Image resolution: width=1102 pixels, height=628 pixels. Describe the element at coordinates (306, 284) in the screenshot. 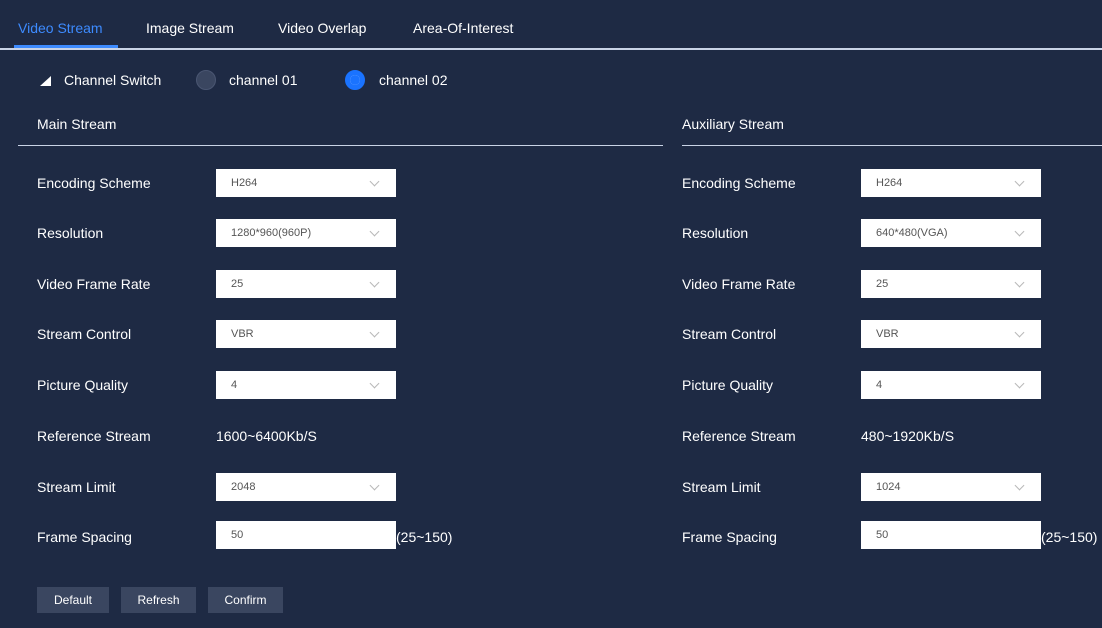

I see `main-frame-rate-select: 25` at that location.